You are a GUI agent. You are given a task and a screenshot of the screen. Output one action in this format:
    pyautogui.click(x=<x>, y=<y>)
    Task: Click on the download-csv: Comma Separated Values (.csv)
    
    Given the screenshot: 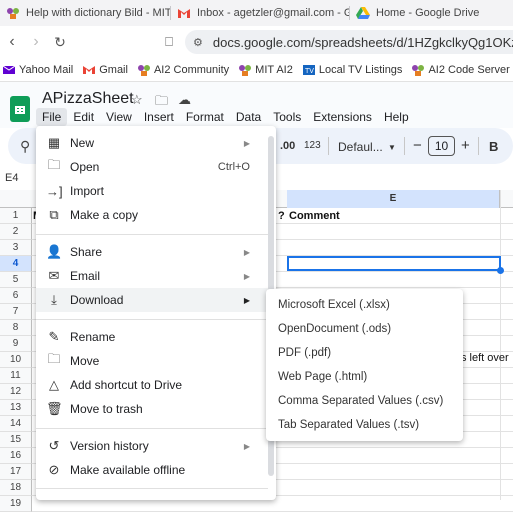 What is the action you would take?
    pyautogui.click(x=360, y=401)
    